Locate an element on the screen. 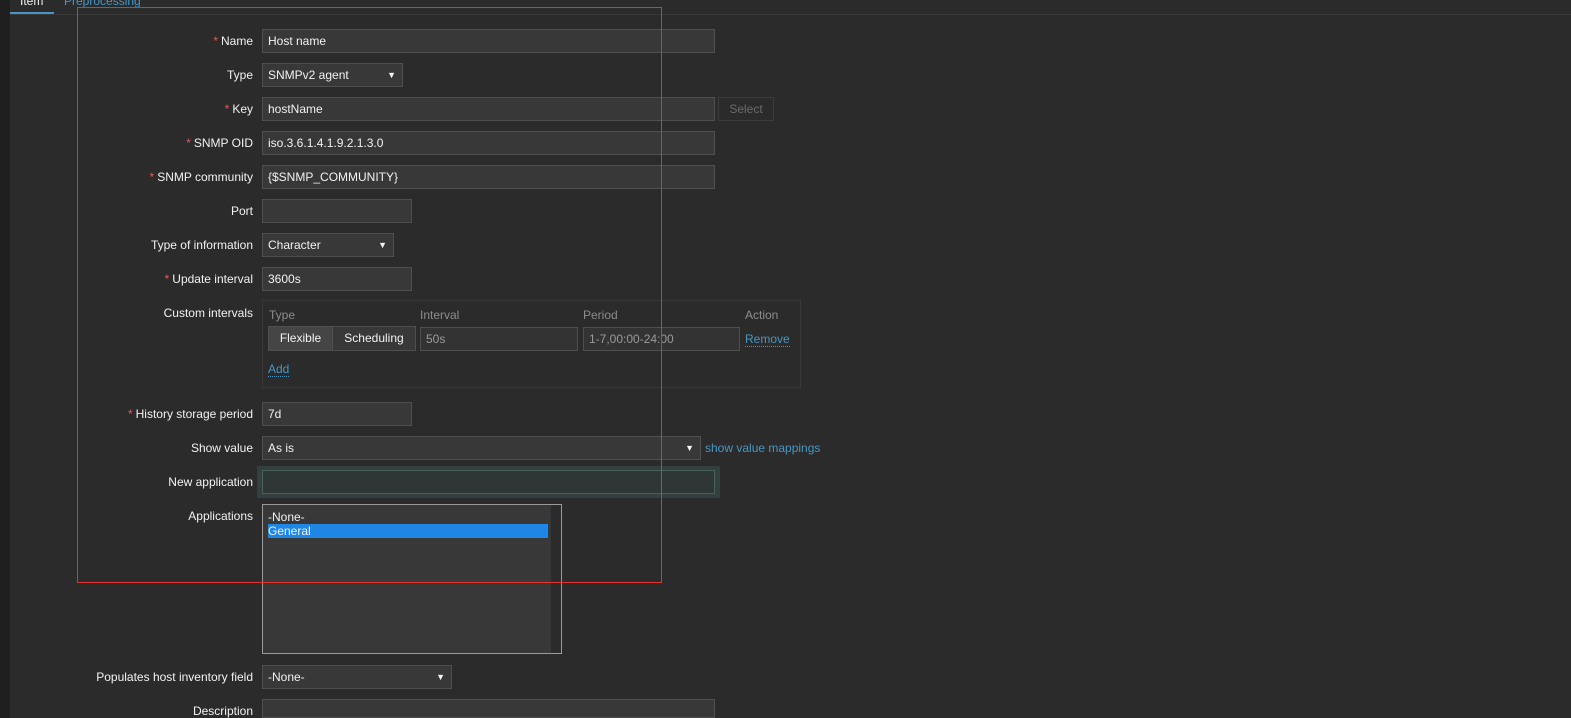  history-storage-period-label: * History storage period is located at coordinates (190, 414).